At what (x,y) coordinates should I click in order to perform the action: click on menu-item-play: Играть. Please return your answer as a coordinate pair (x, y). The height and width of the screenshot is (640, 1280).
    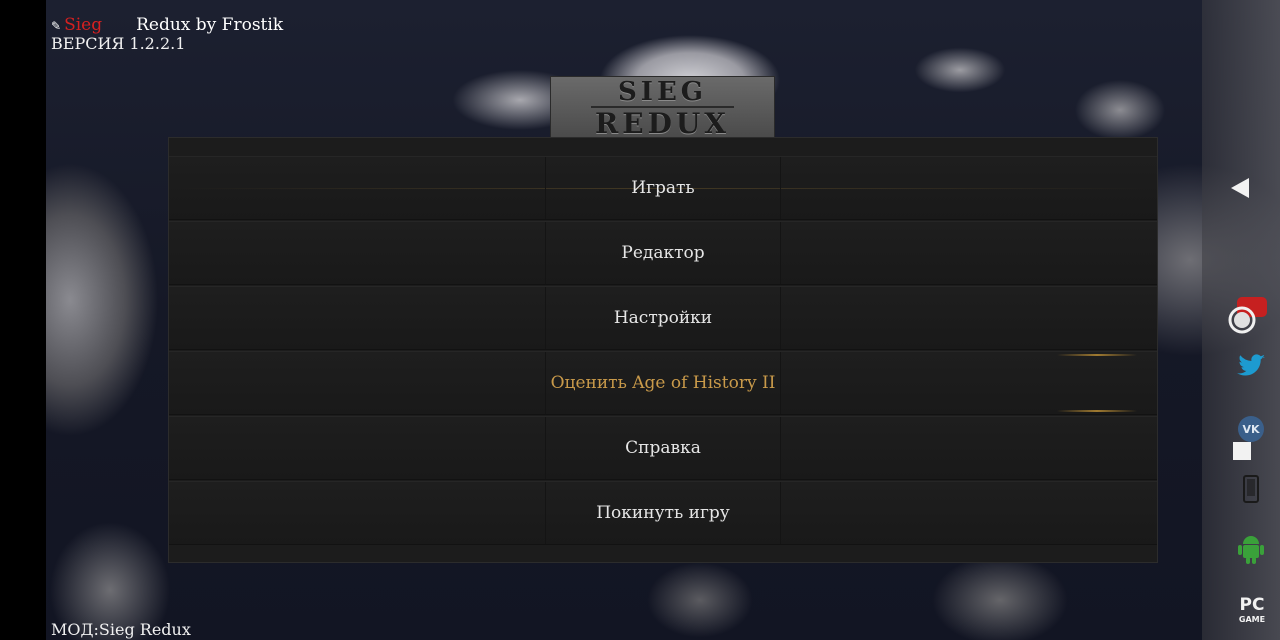
    Looking at the image, I should click on (663, 188).